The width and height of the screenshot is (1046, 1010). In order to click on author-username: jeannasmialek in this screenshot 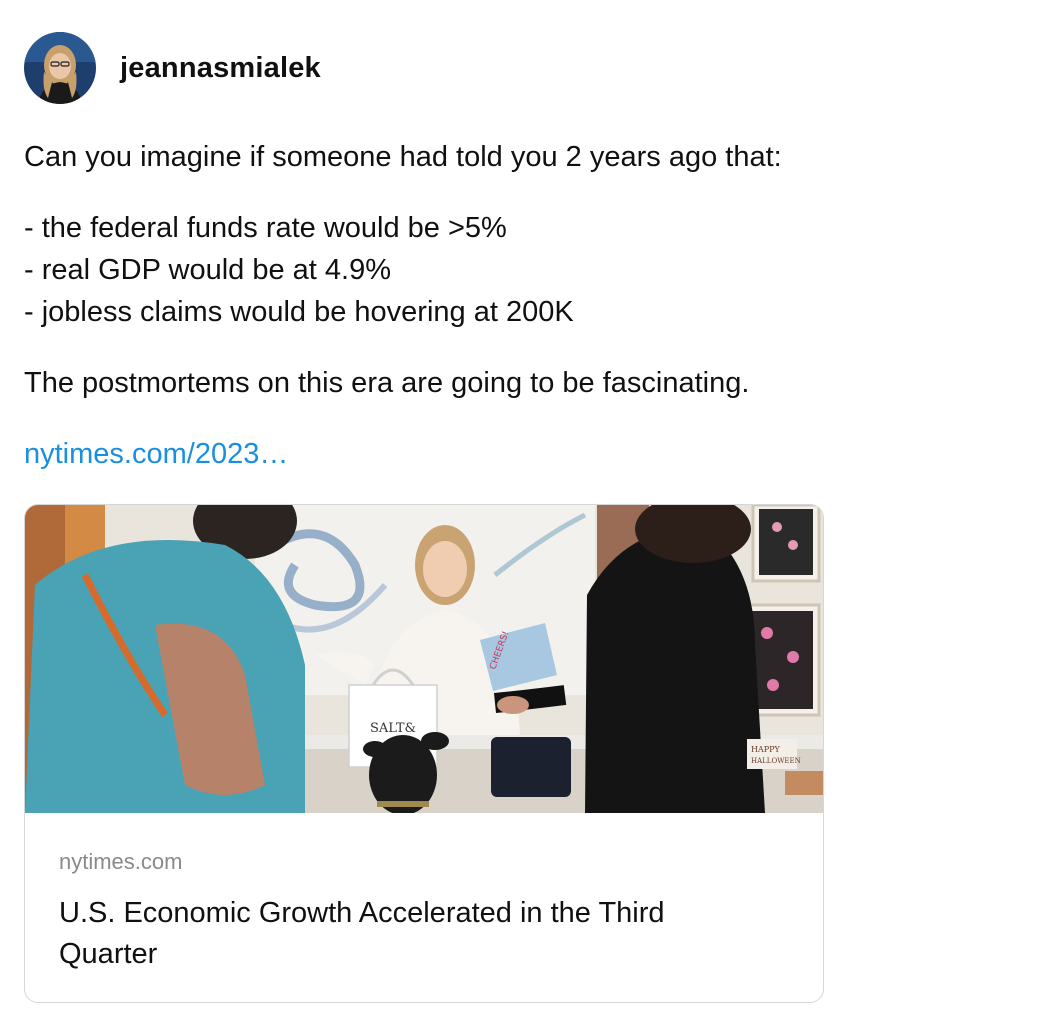, I will do `click(220, 68)`.